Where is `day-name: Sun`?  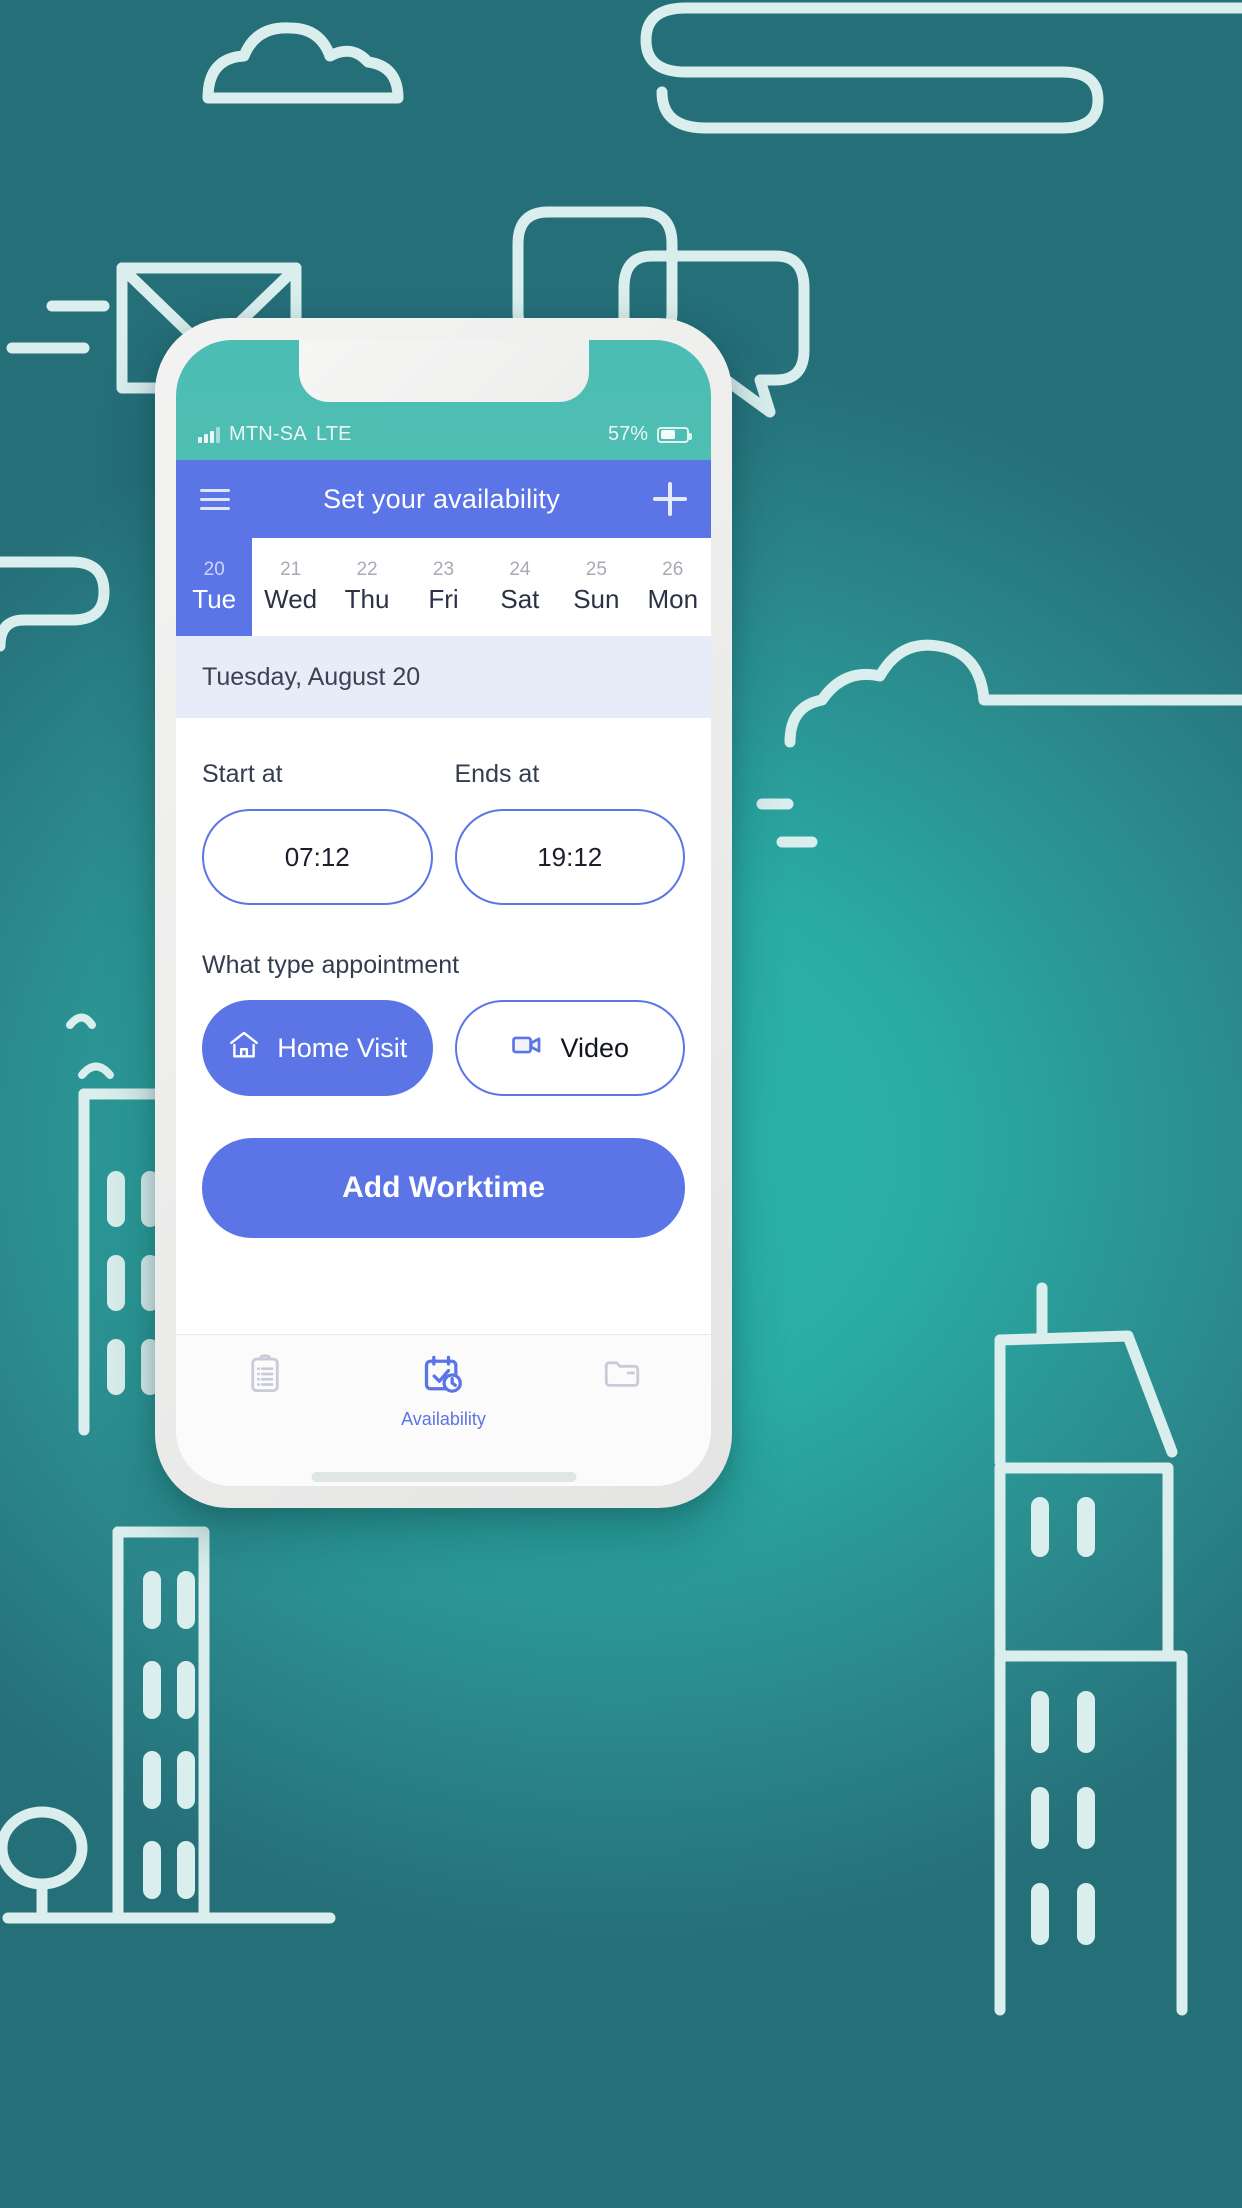
day-name: Sun is located at coordinates (596, 599).